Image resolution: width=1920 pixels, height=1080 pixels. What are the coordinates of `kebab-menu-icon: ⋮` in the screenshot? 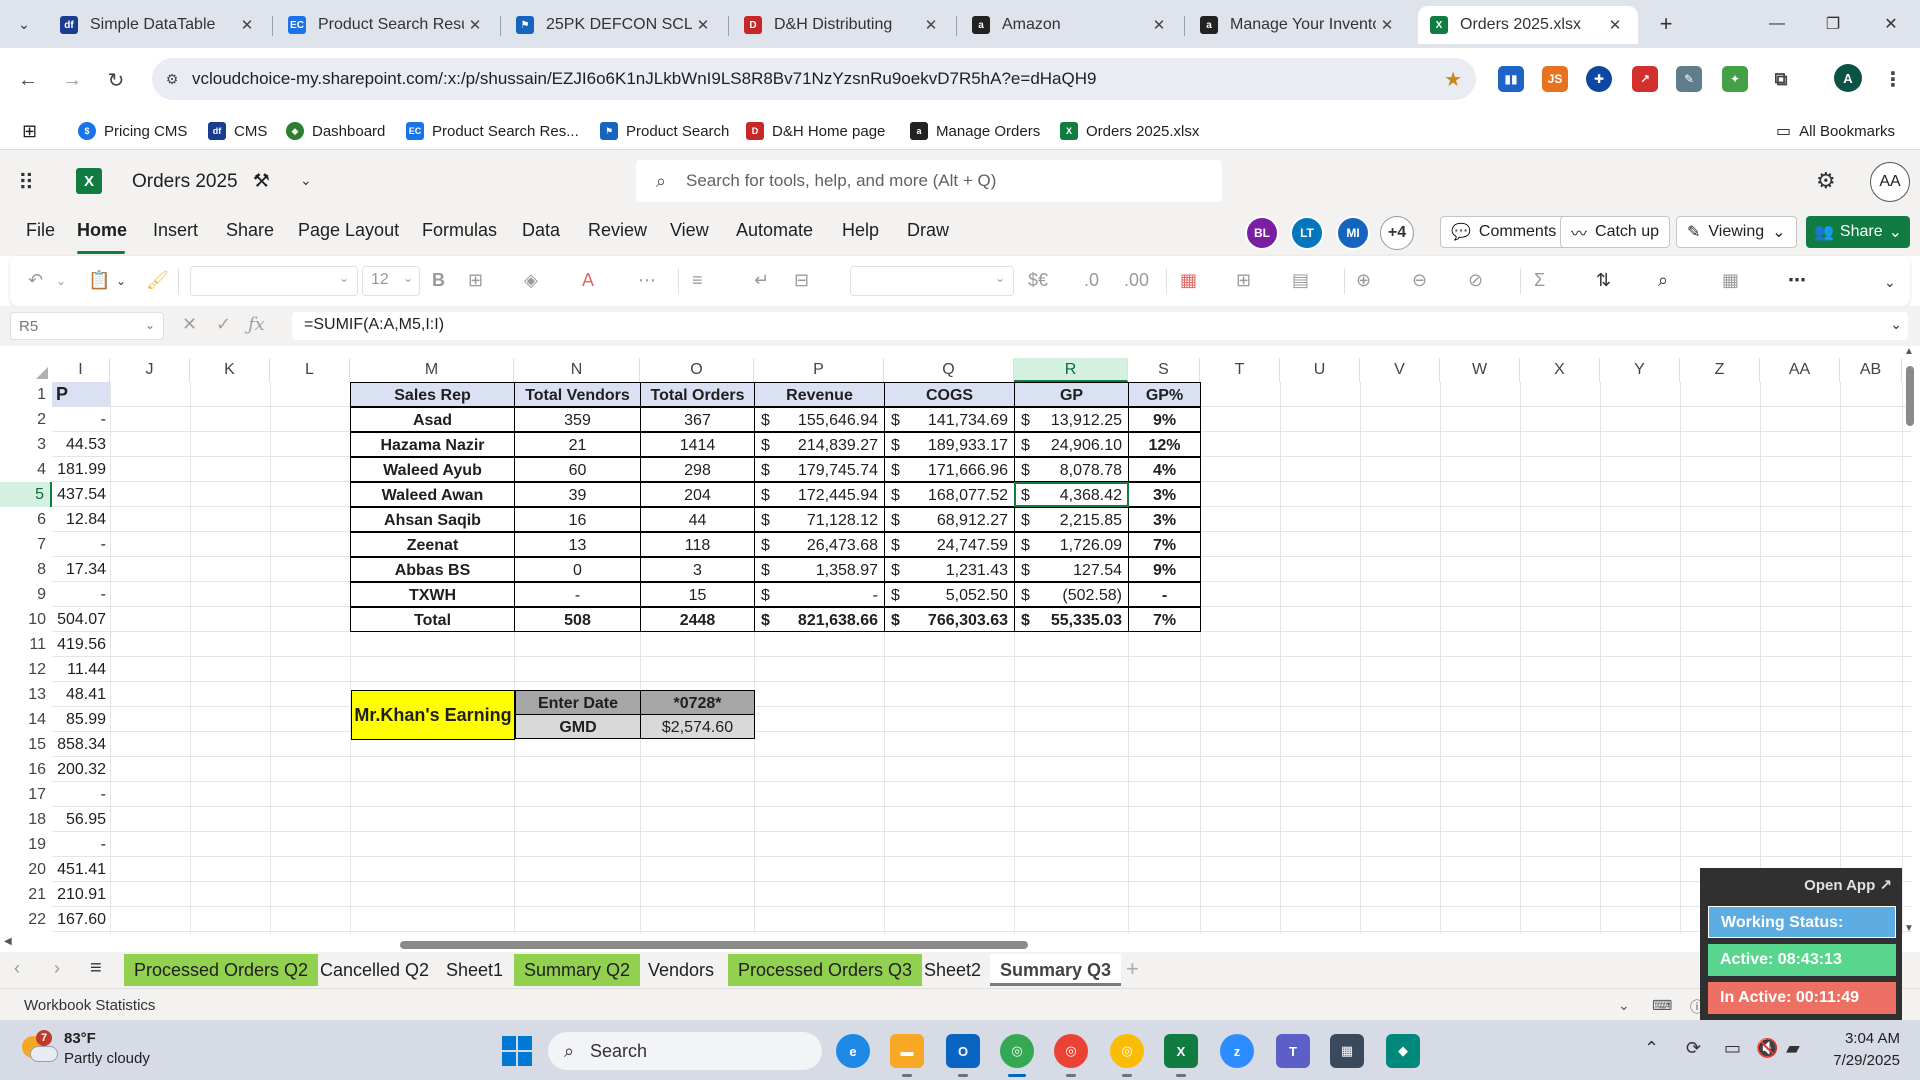 It's located at (1893, 79).